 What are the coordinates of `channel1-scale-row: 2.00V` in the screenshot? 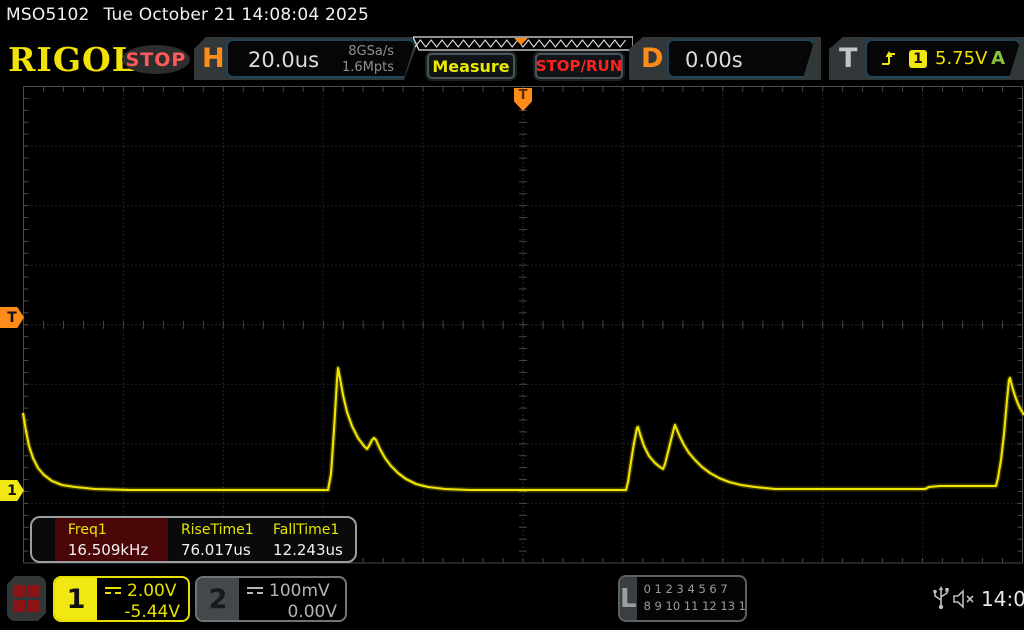 It's located at (142, 591).